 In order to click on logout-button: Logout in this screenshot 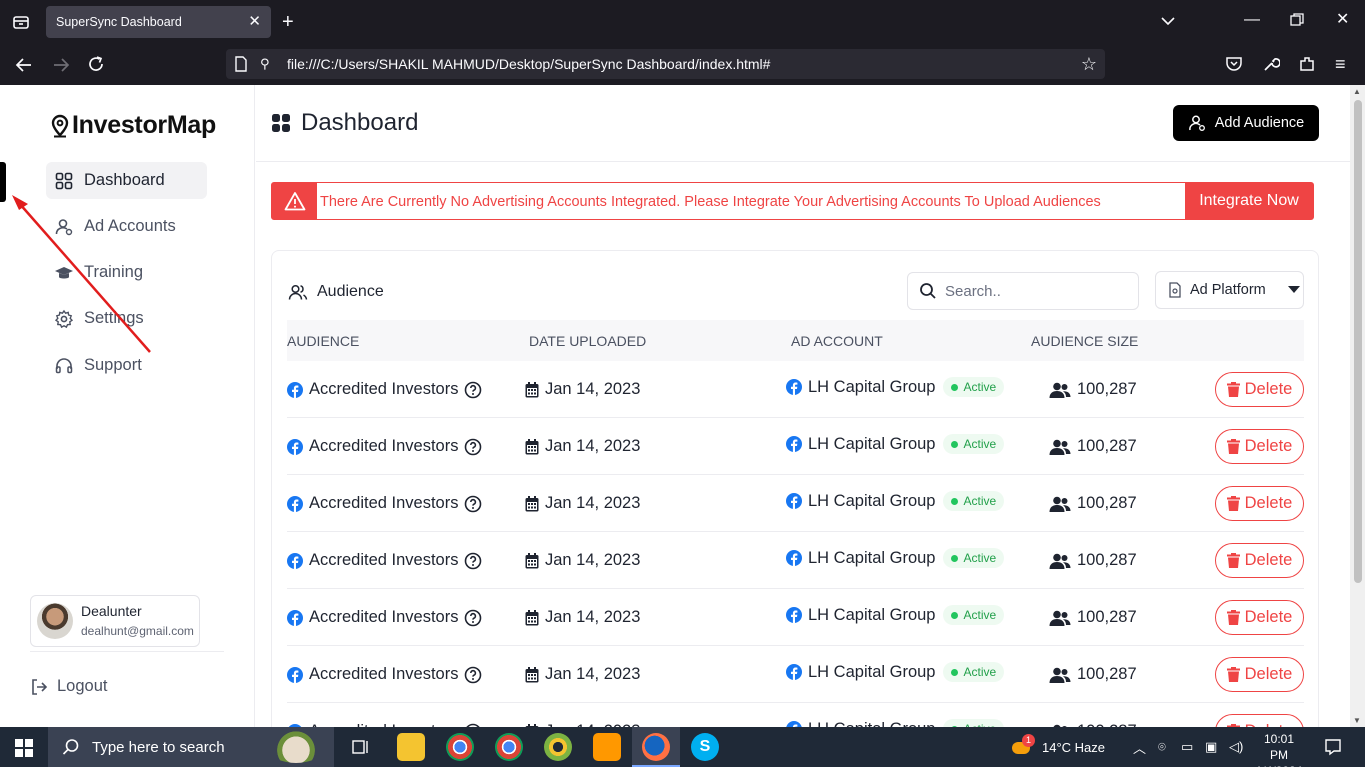, I will do `click(68, 686)`.